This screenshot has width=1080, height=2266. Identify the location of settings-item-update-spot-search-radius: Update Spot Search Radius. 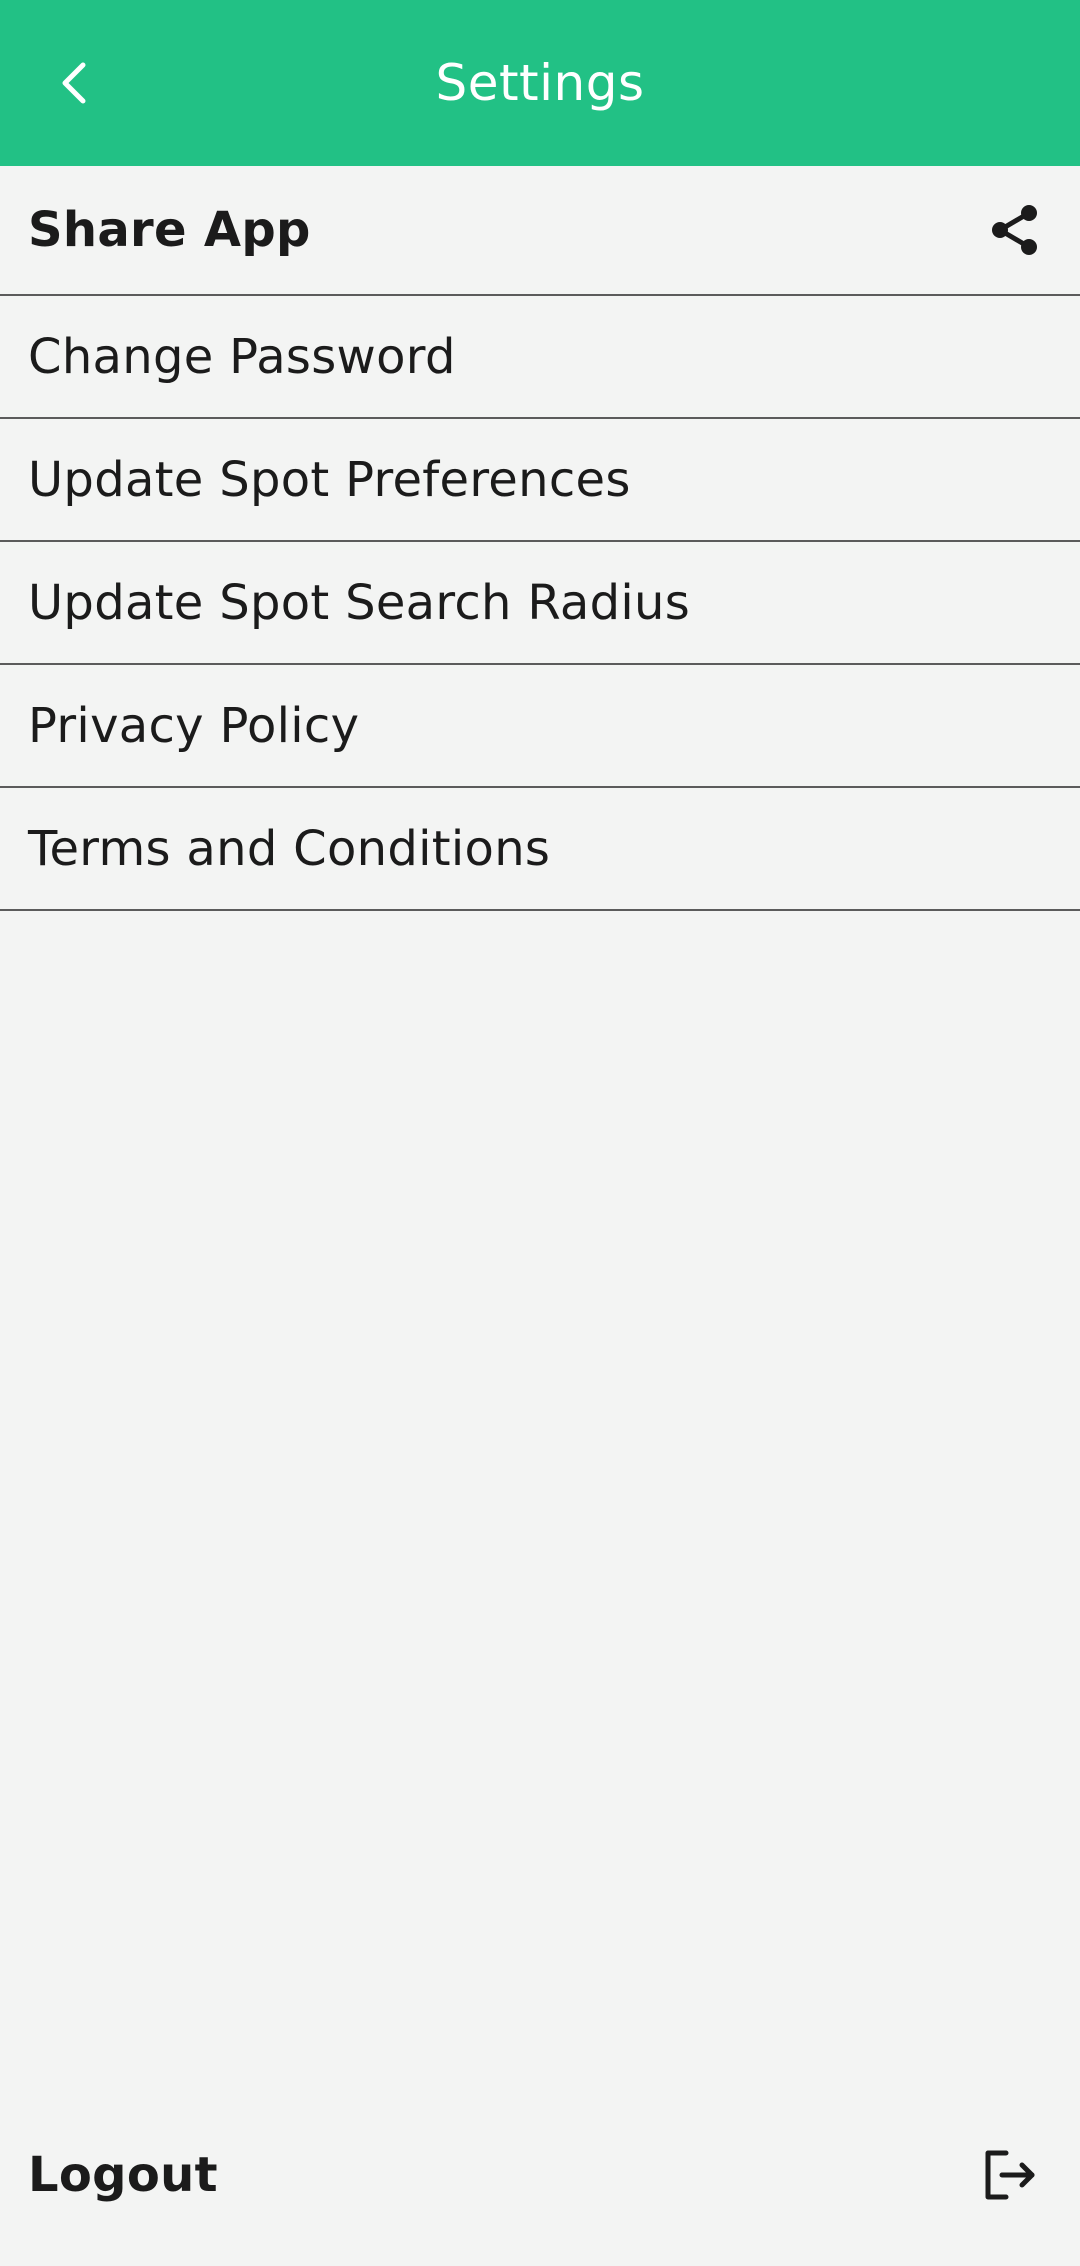
(540, 603).